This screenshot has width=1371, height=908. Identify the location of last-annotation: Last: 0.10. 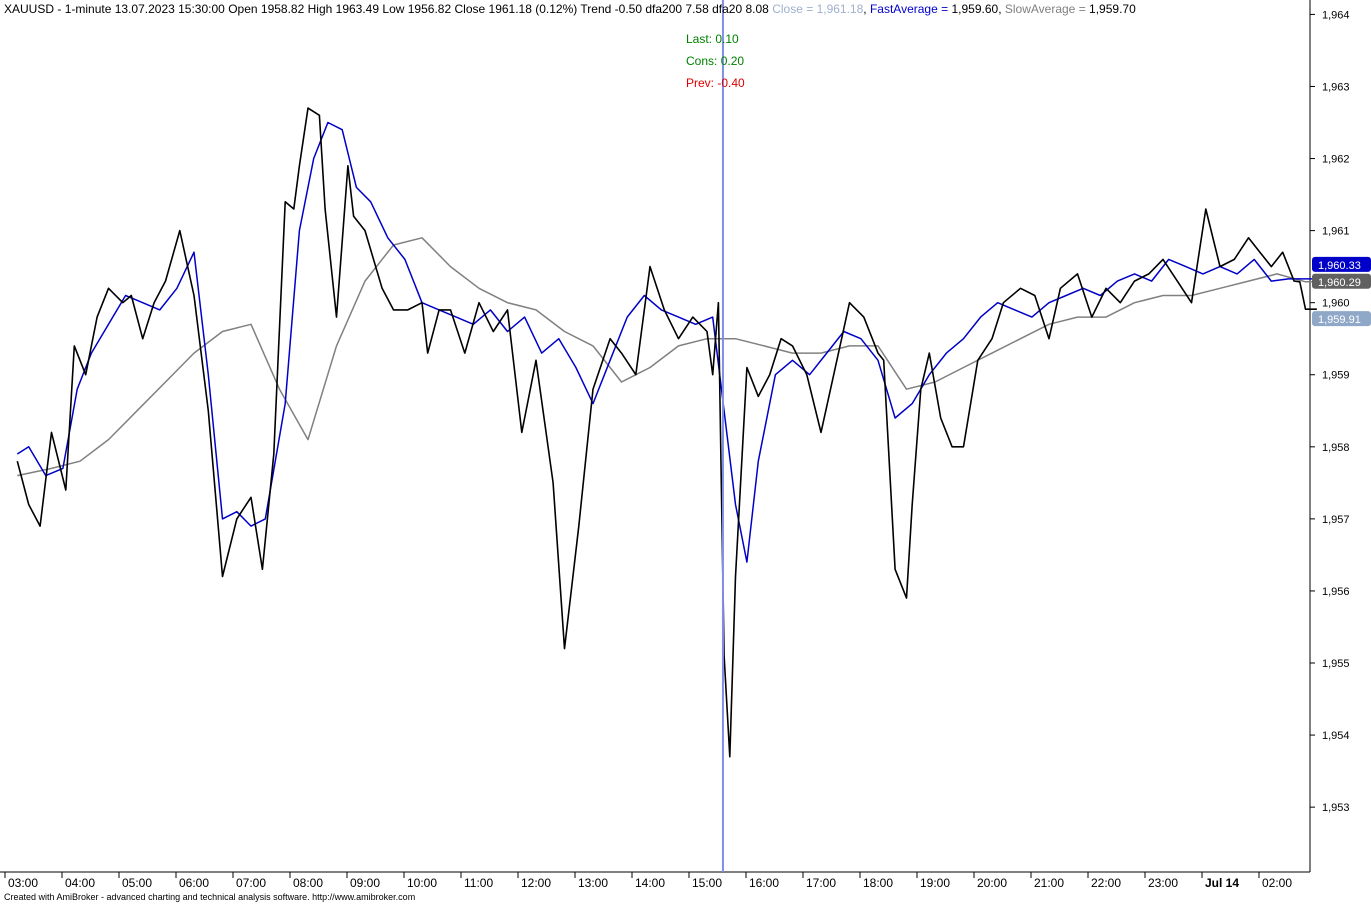
(712, 39).